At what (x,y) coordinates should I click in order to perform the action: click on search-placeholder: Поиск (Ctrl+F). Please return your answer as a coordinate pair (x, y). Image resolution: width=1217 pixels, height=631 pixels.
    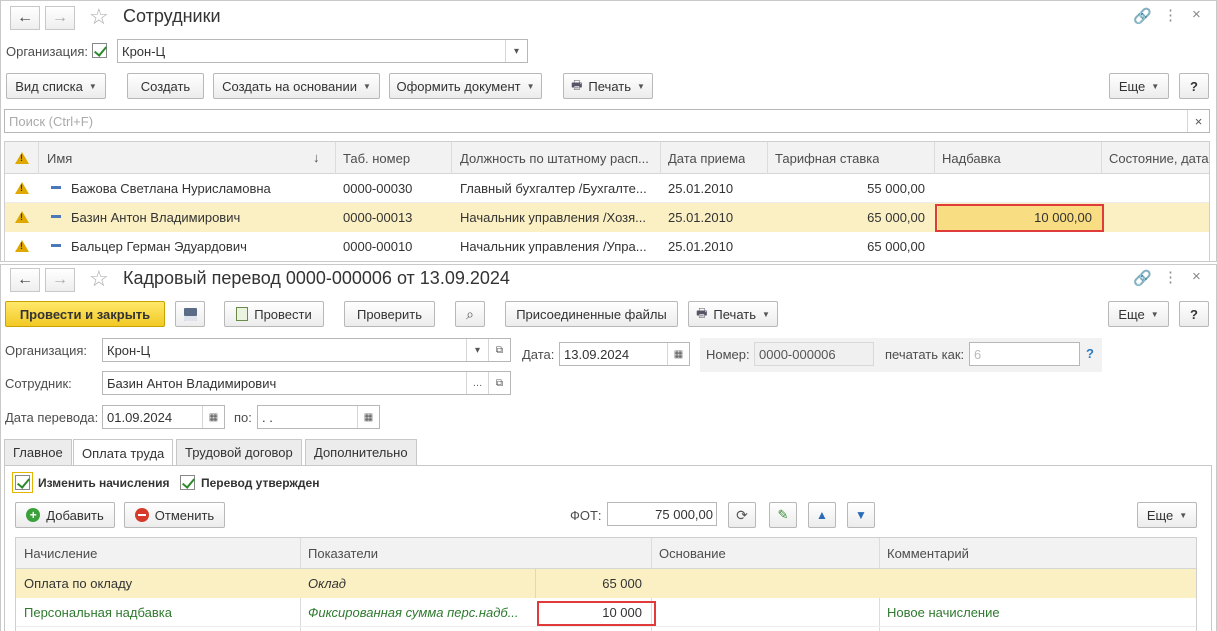
    Looking at the image, I should click on (51, 121).